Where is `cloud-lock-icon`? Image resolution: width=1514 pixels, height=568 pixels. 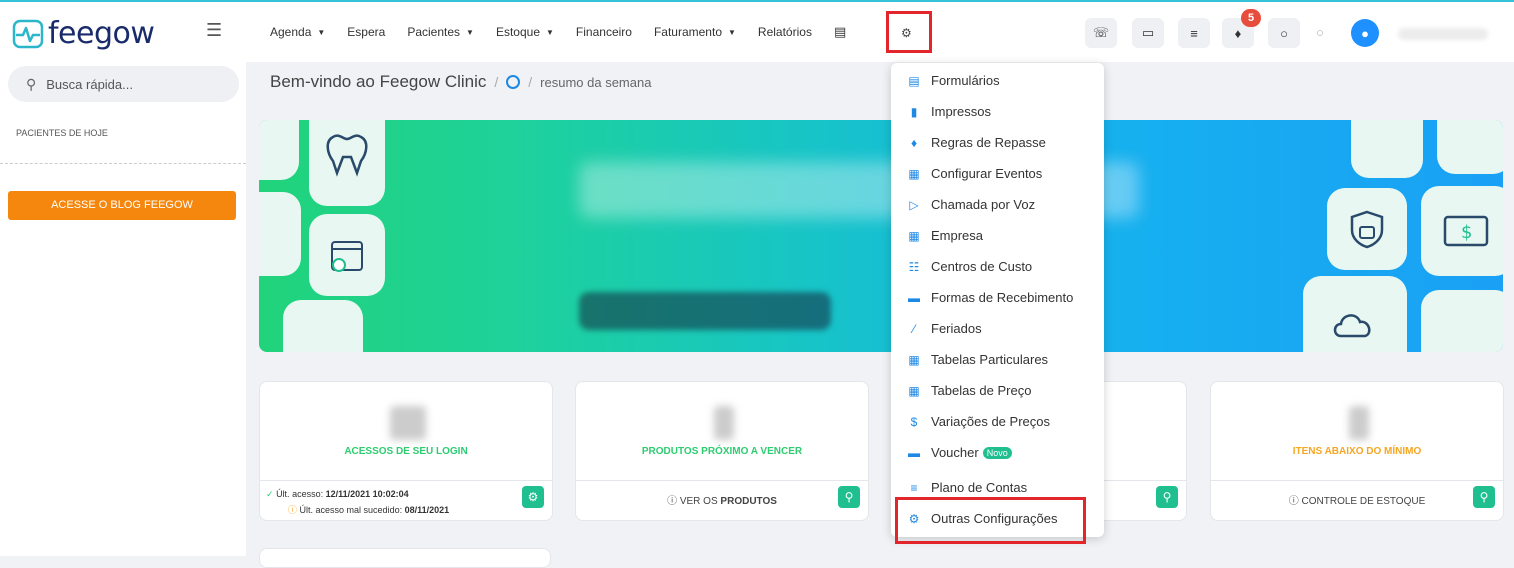
cloud-lock-icon is located at coordinates (1355, 314).